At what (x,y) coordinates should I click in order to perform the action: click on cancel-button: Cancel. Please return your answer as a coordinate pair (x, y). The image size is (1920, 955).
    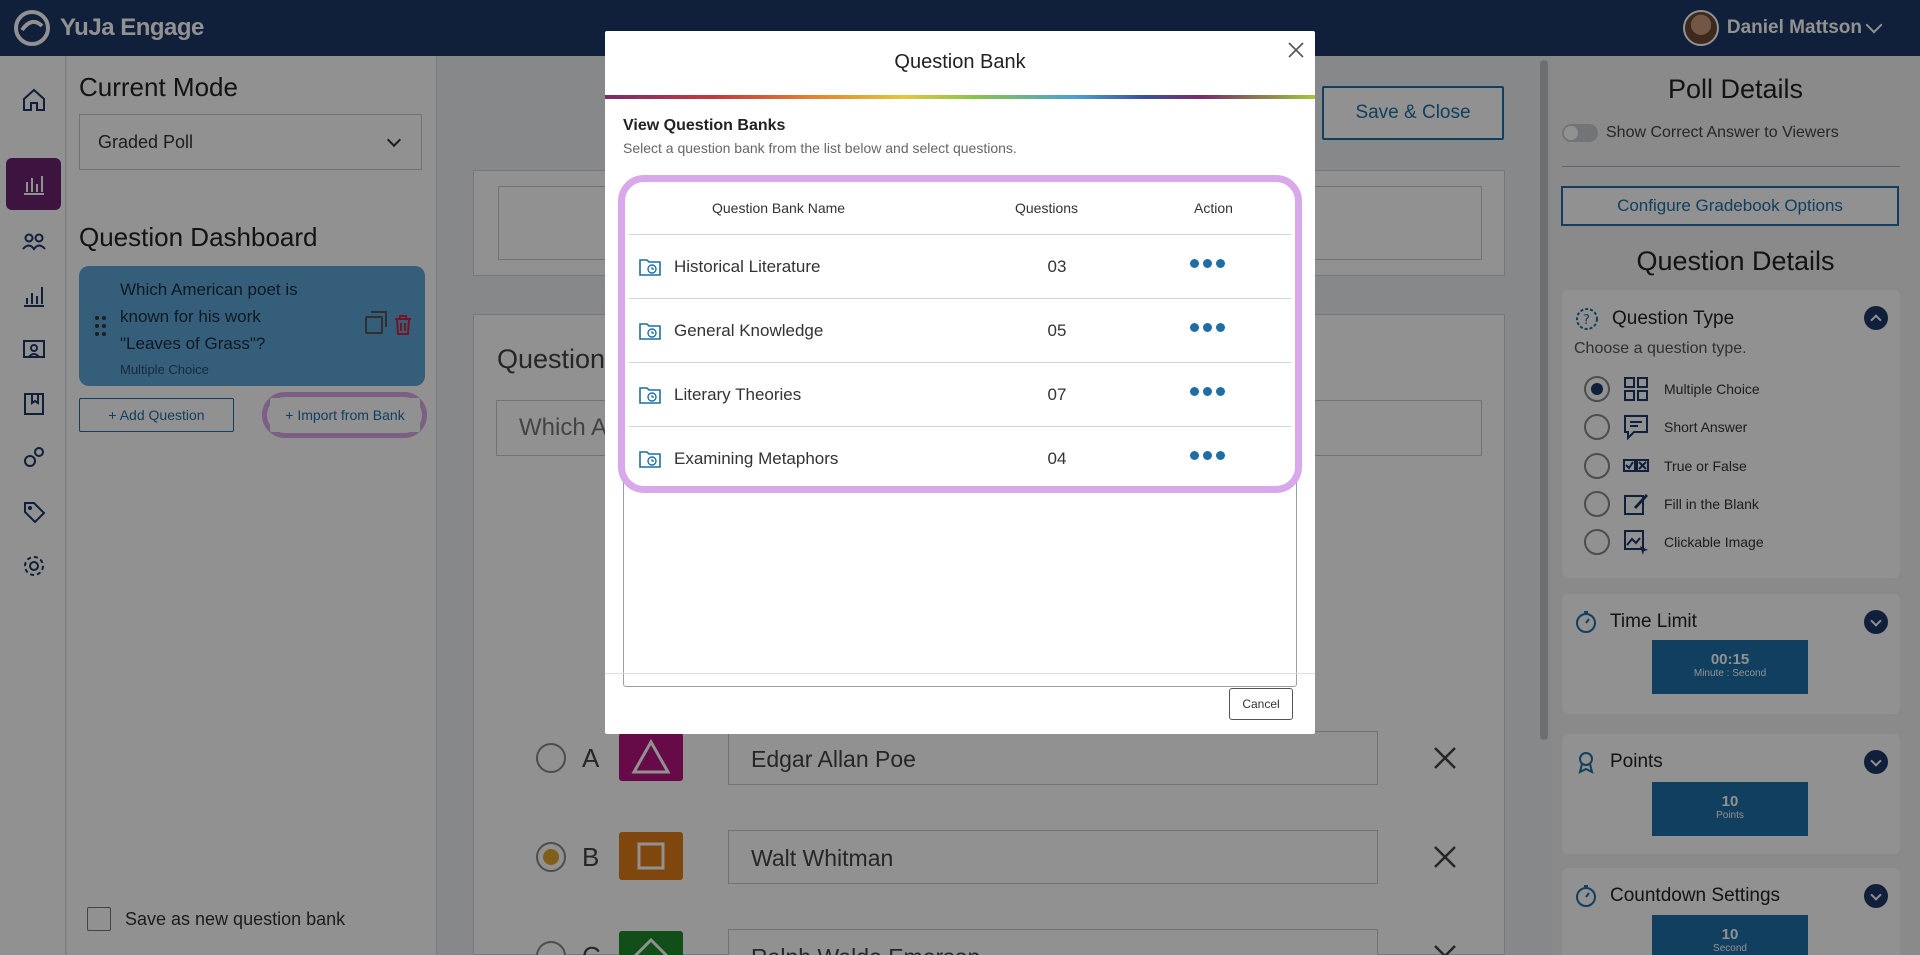
    Looking at the image, I should click on (1261, 704).